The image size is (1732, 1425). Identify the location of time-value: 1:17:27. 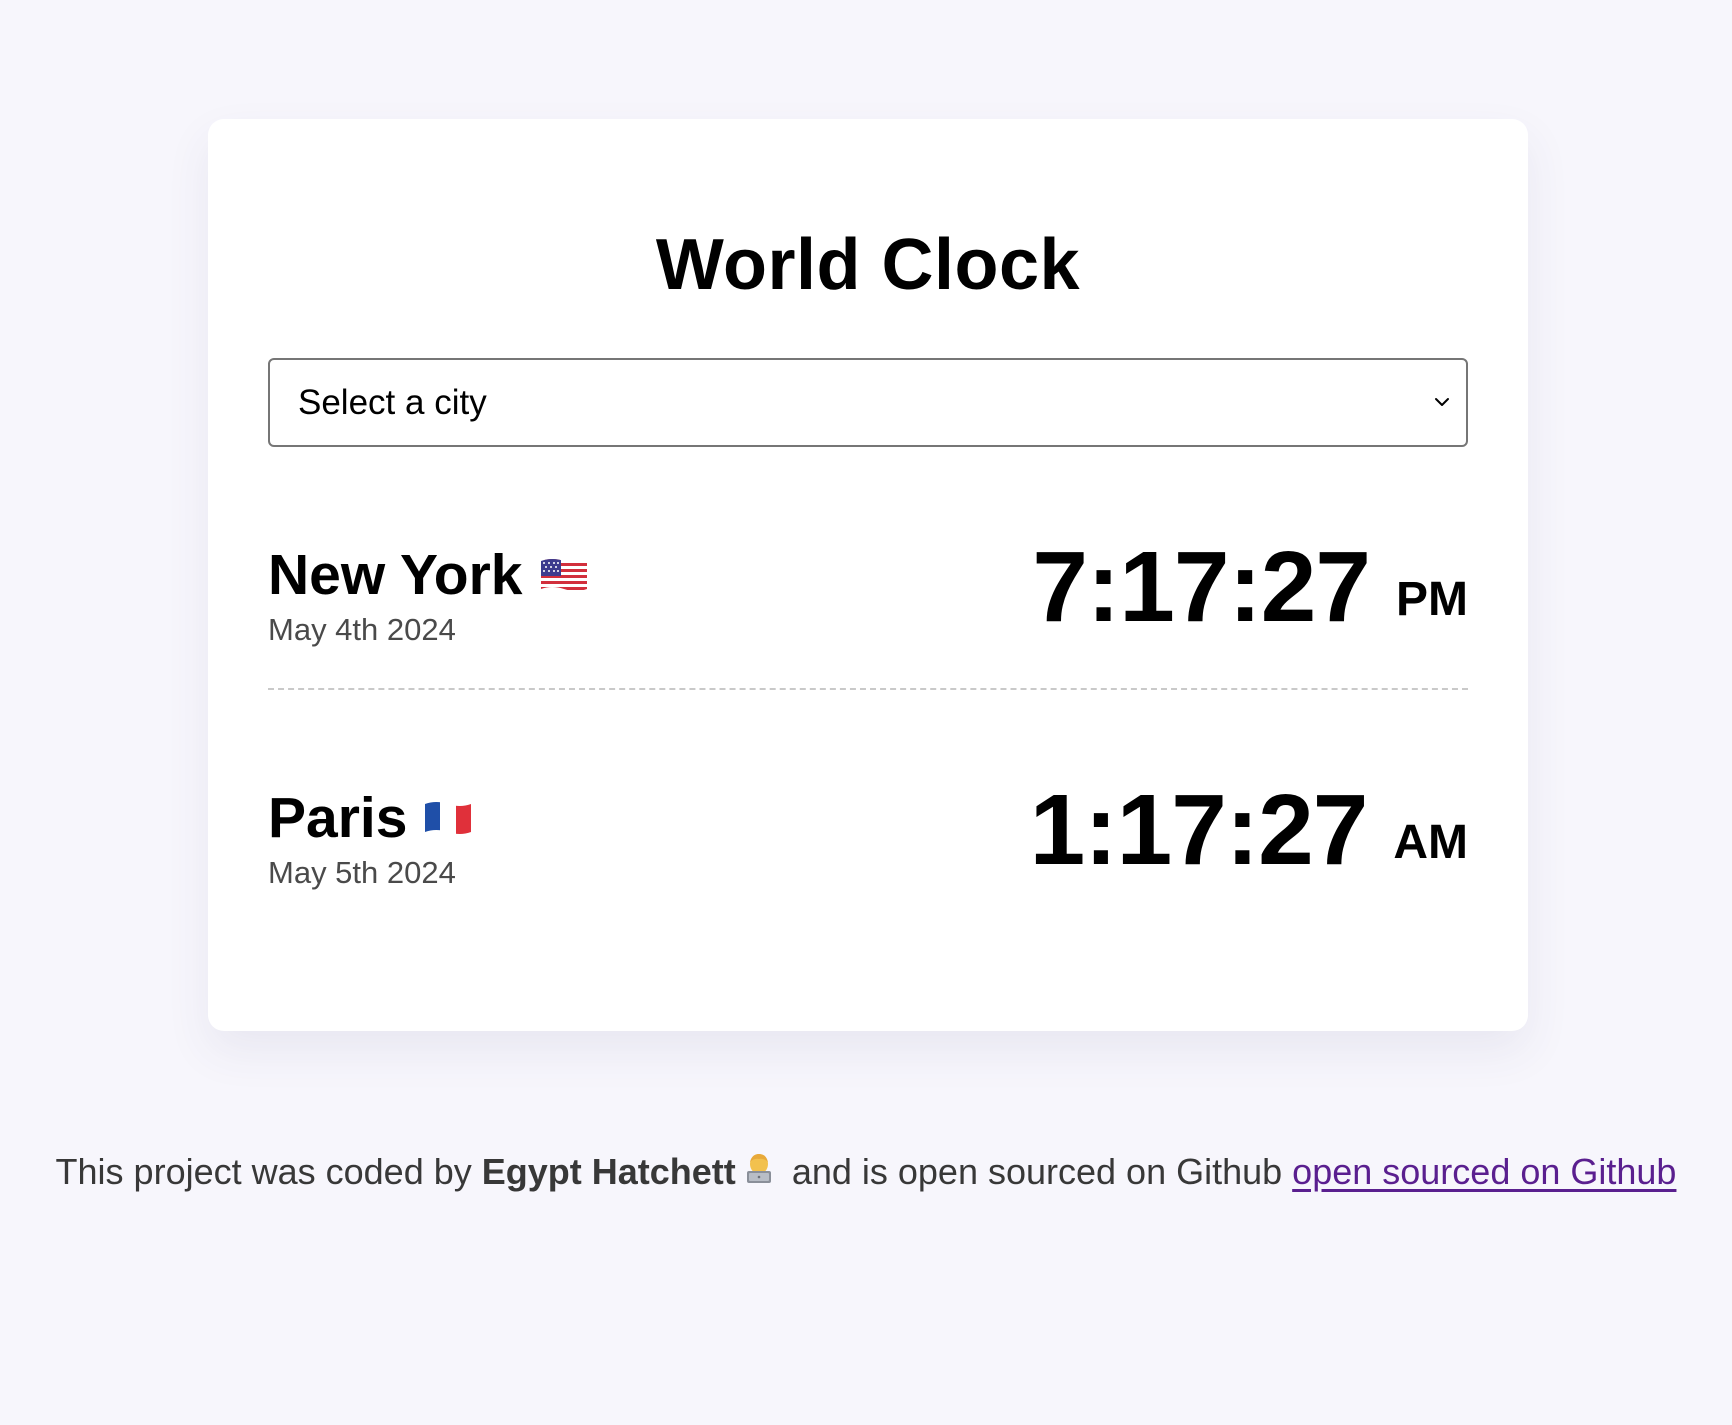
(1199, 830).